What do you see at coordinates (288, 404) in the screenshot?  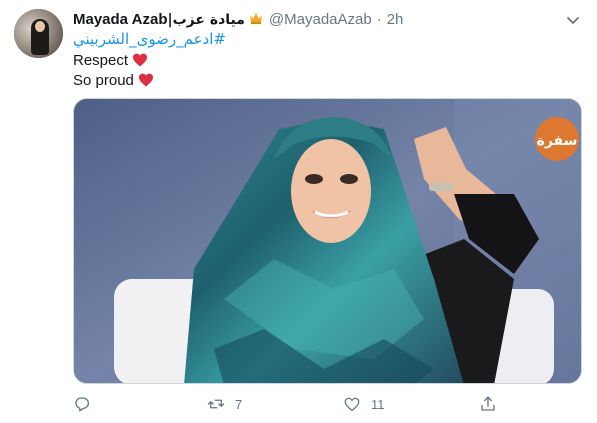 I see `tweet-actions: 7 11` at bounding box center [288, 404].